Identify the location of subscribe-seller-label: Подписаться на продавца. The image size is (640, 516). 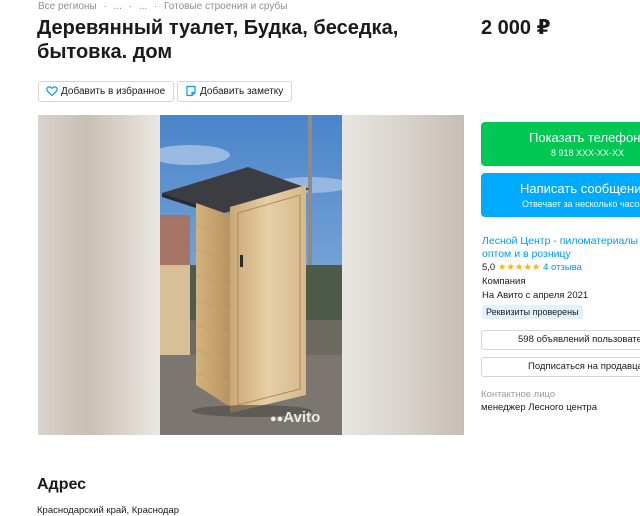
(584, 366).